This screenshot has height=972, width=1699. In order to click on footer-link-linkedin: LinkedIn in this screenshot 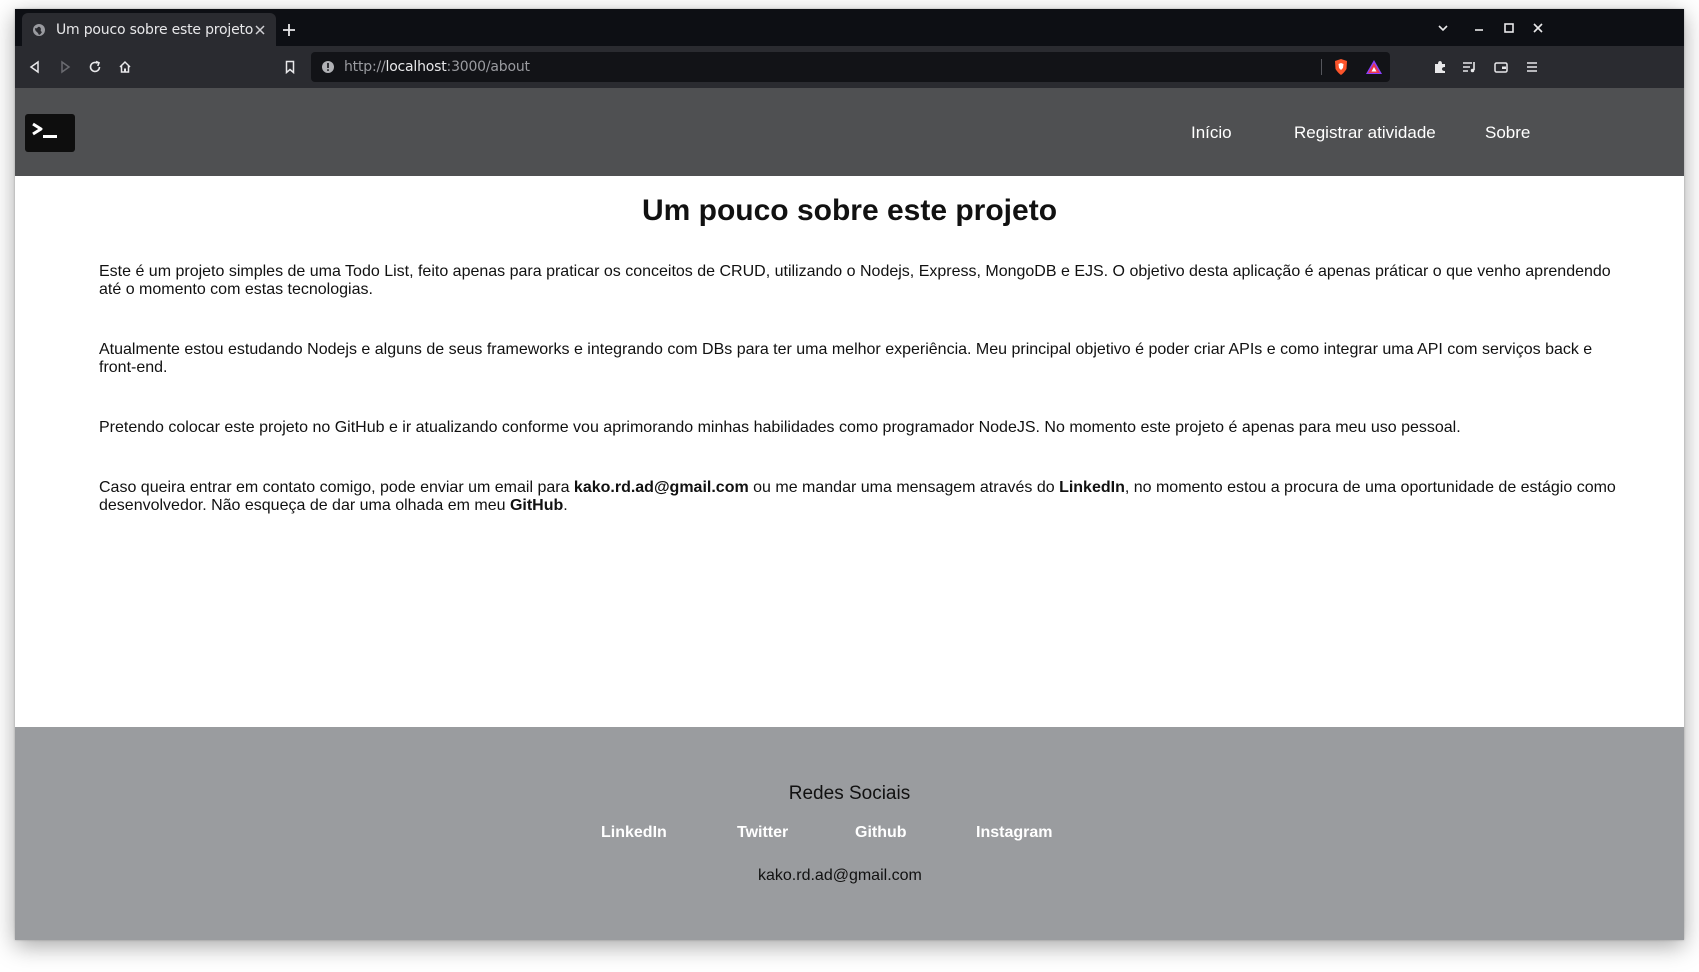, I will do `click(634, 833)`.